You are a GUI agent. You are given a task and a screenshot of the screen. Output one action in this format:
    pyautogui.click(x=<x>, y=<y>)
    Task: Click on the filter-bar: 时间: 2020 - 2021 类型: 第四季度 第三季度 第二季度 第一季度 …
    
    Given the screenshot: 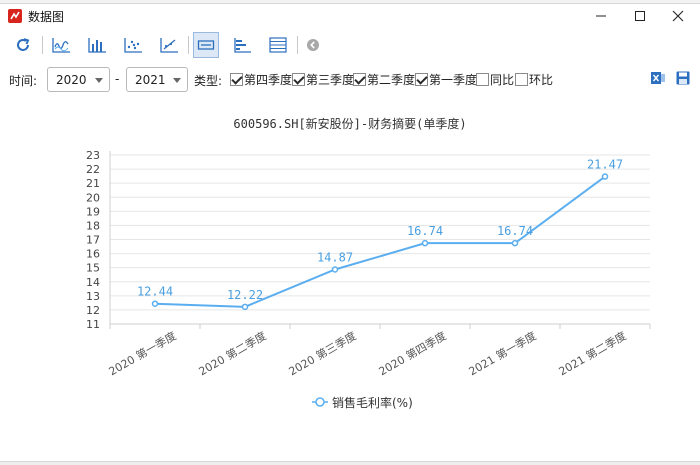 What is the action you would take?
    pyautogui.click(x=350, y=80)
    